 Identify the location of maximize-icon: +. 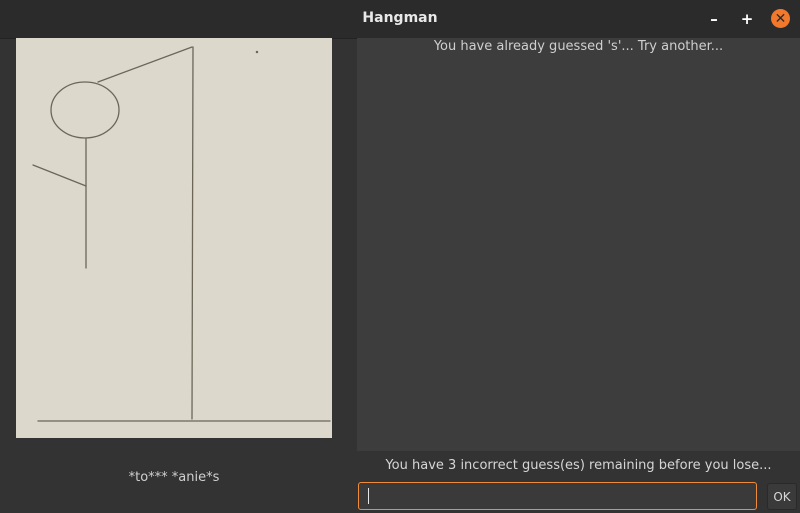
(747, 18).